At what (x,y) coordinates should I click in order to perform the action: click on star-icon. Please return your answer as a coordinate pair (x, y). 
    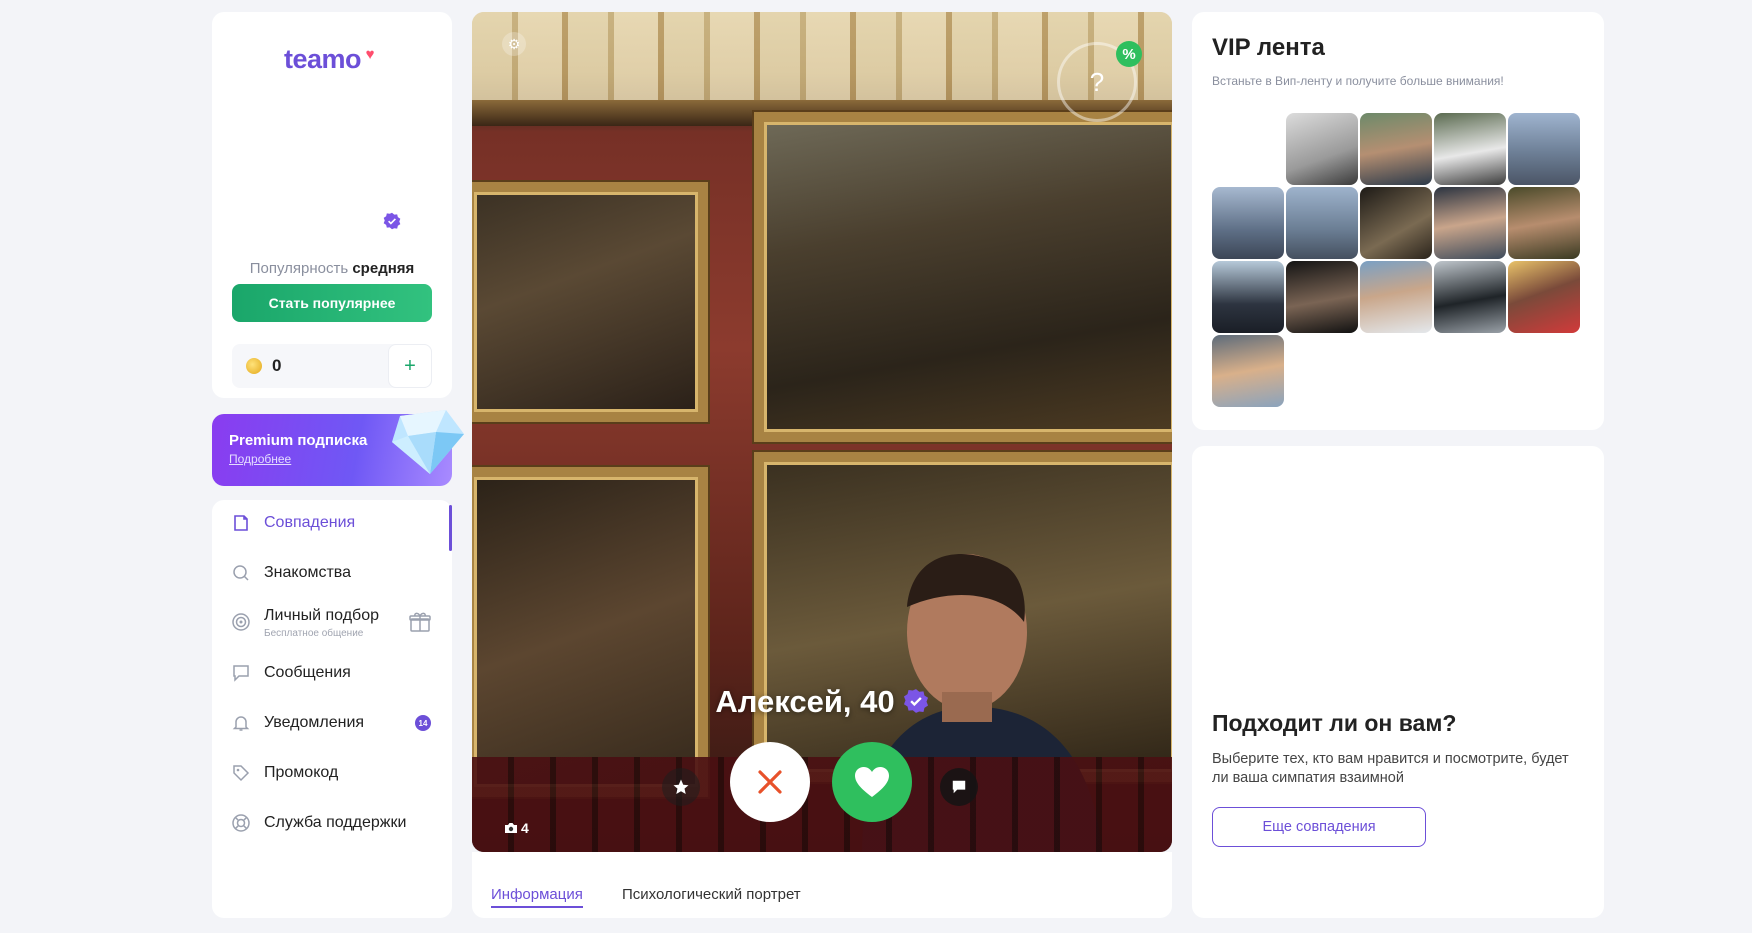
    Looking at the image, I should click on (681, 787).